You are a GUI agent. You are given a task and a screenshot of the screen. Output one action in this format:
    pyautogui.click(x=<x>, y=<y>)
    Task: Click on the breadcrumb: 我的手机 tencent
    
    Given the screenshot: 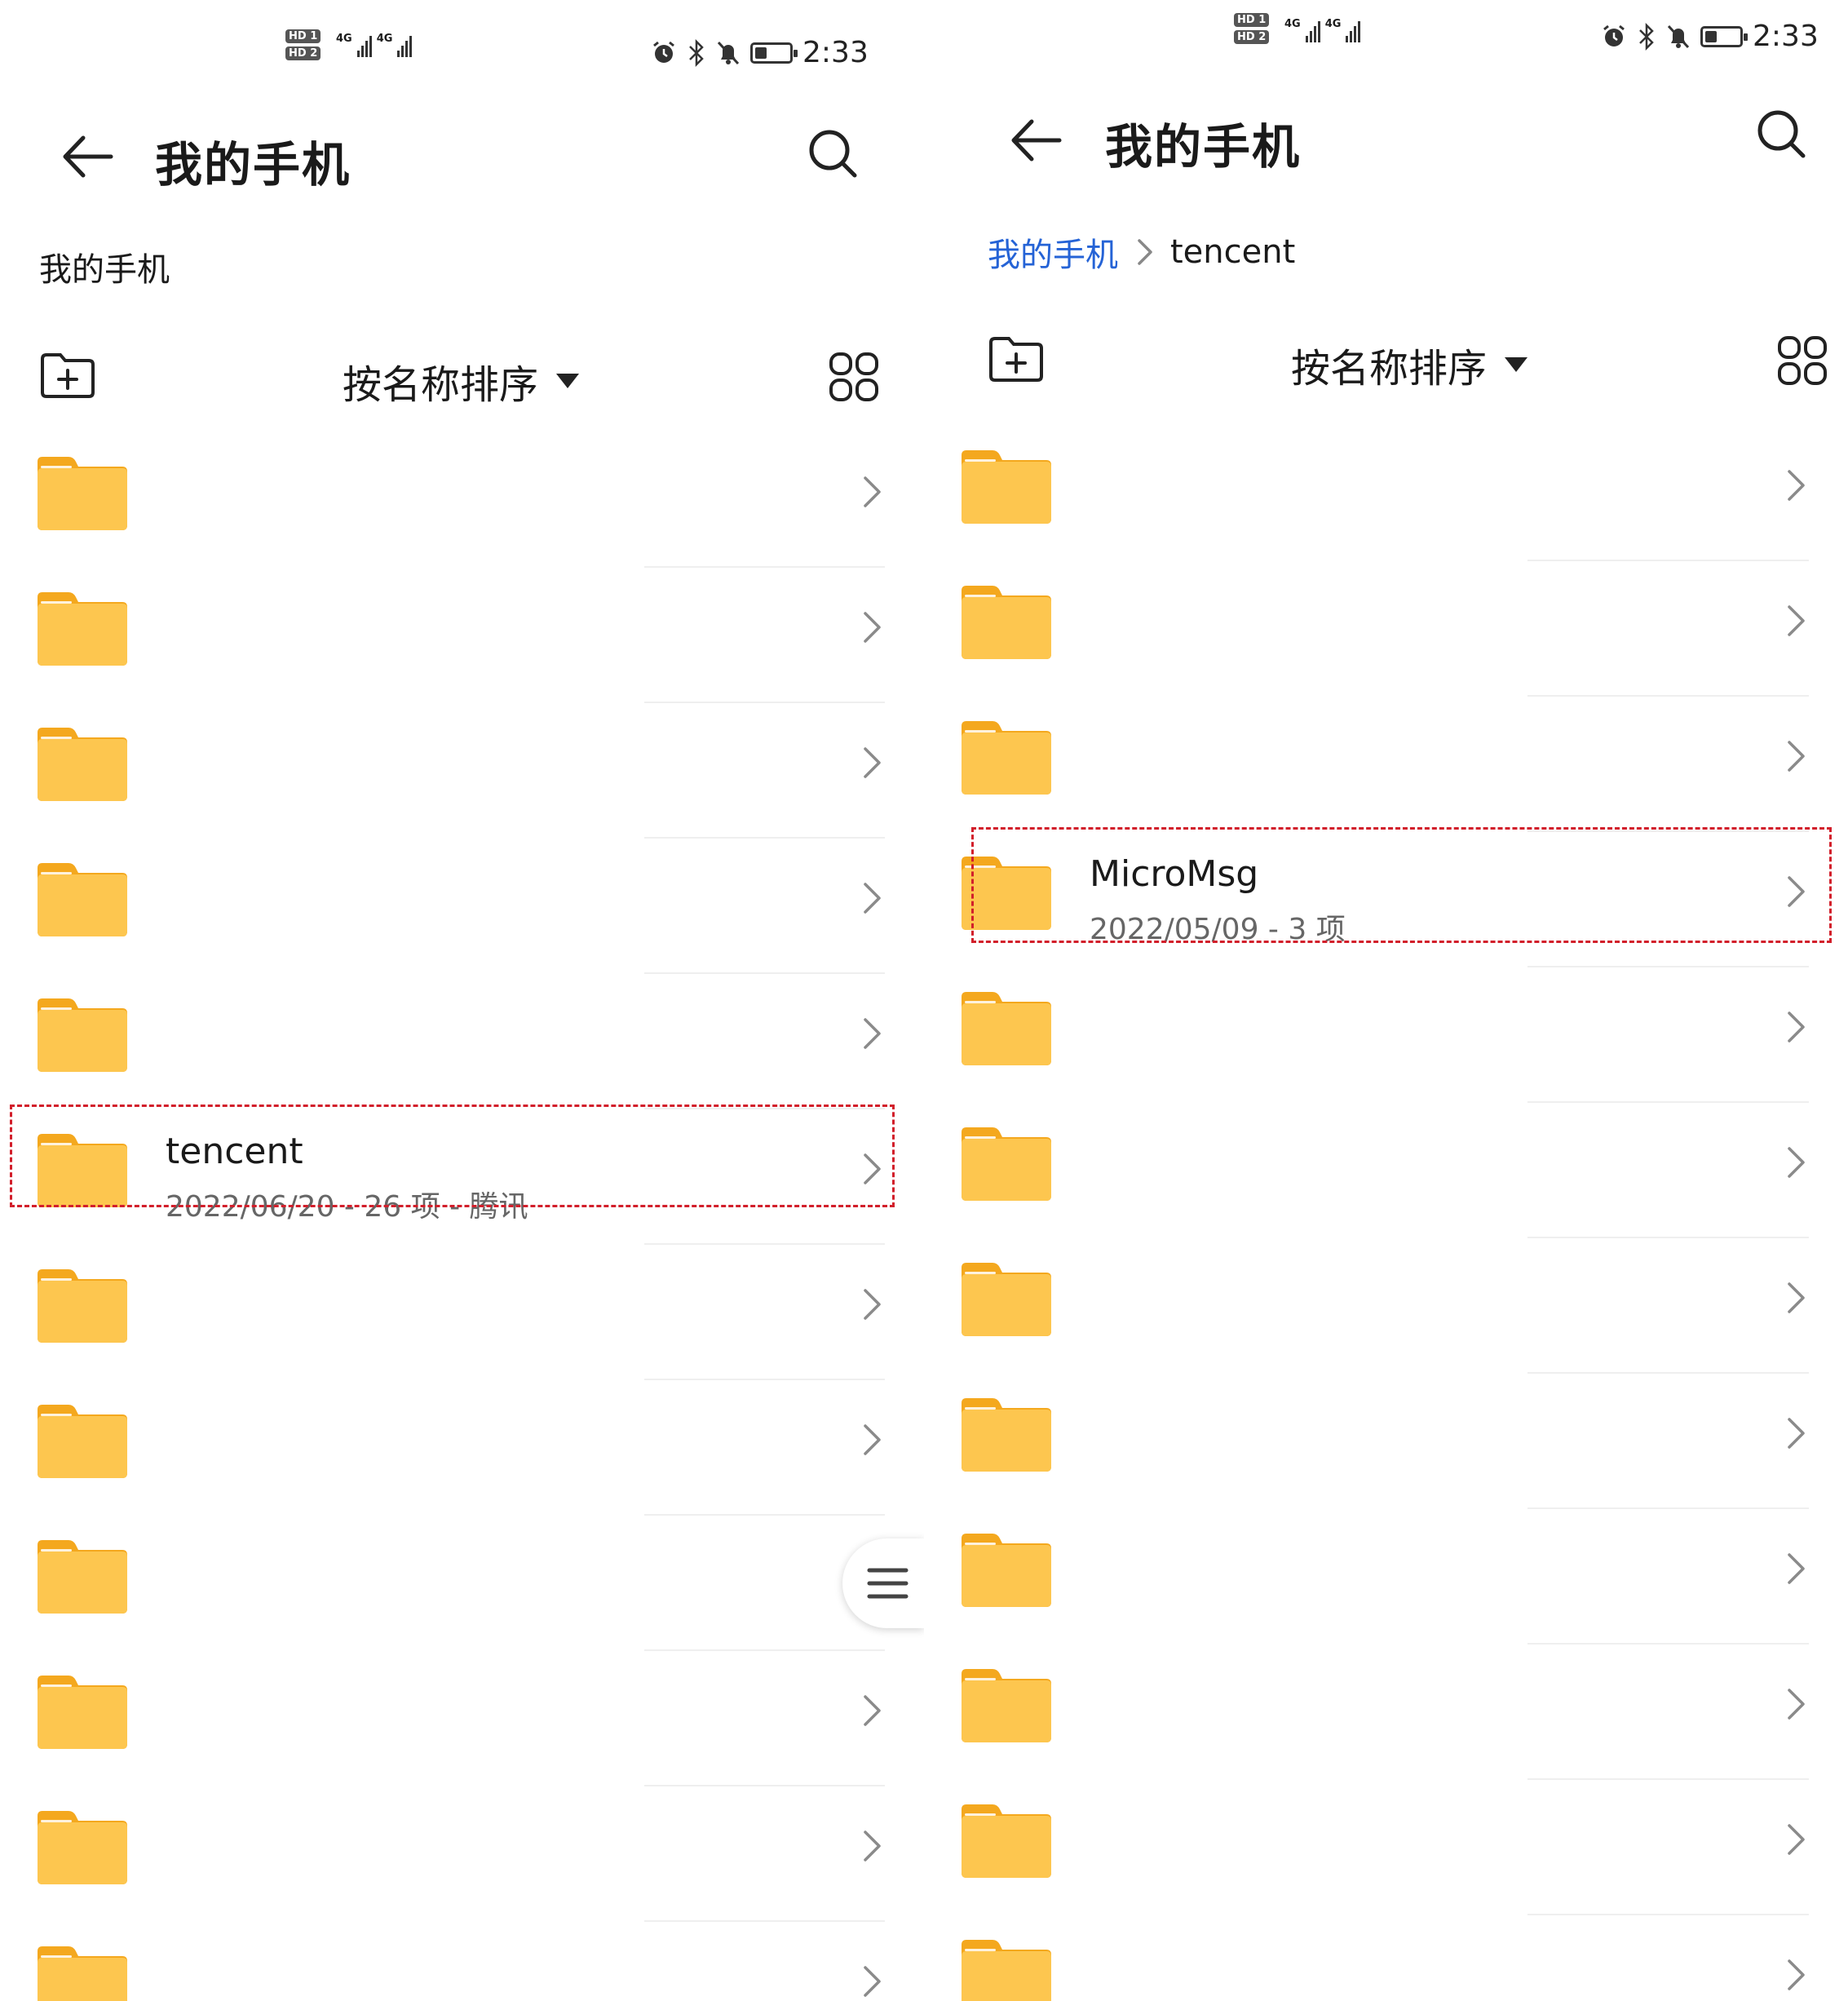 What is the action you would take?
    pyautogui.click(x=1141, y=252)
    